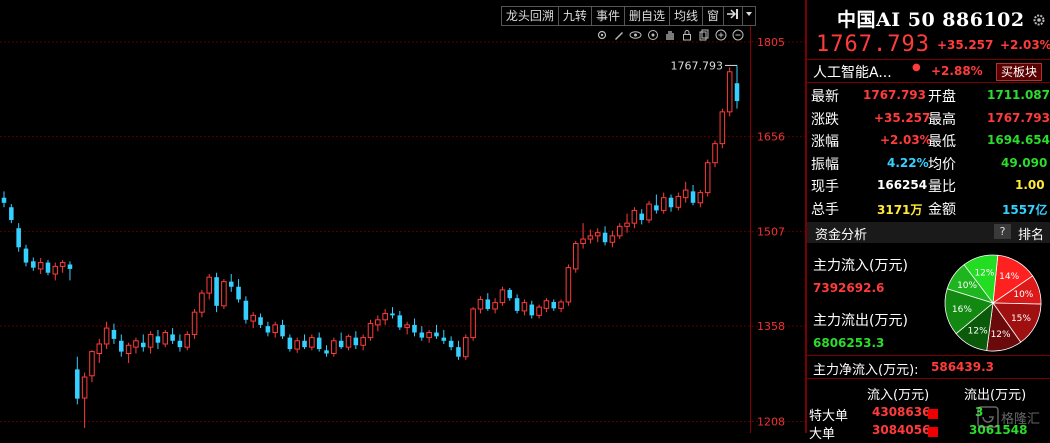 The image size is (1050, 443). I want to click on stat-value: 1.00, so click(1030, 185).